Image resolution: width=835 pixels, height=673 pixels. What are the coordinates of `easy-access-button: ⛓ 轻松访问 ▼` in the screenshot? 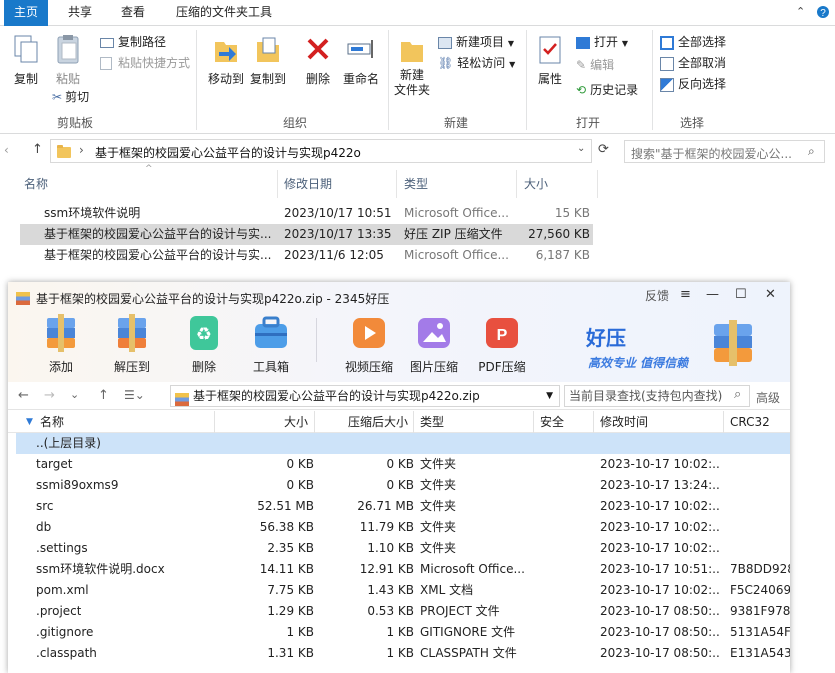 It's located at (476, 63).